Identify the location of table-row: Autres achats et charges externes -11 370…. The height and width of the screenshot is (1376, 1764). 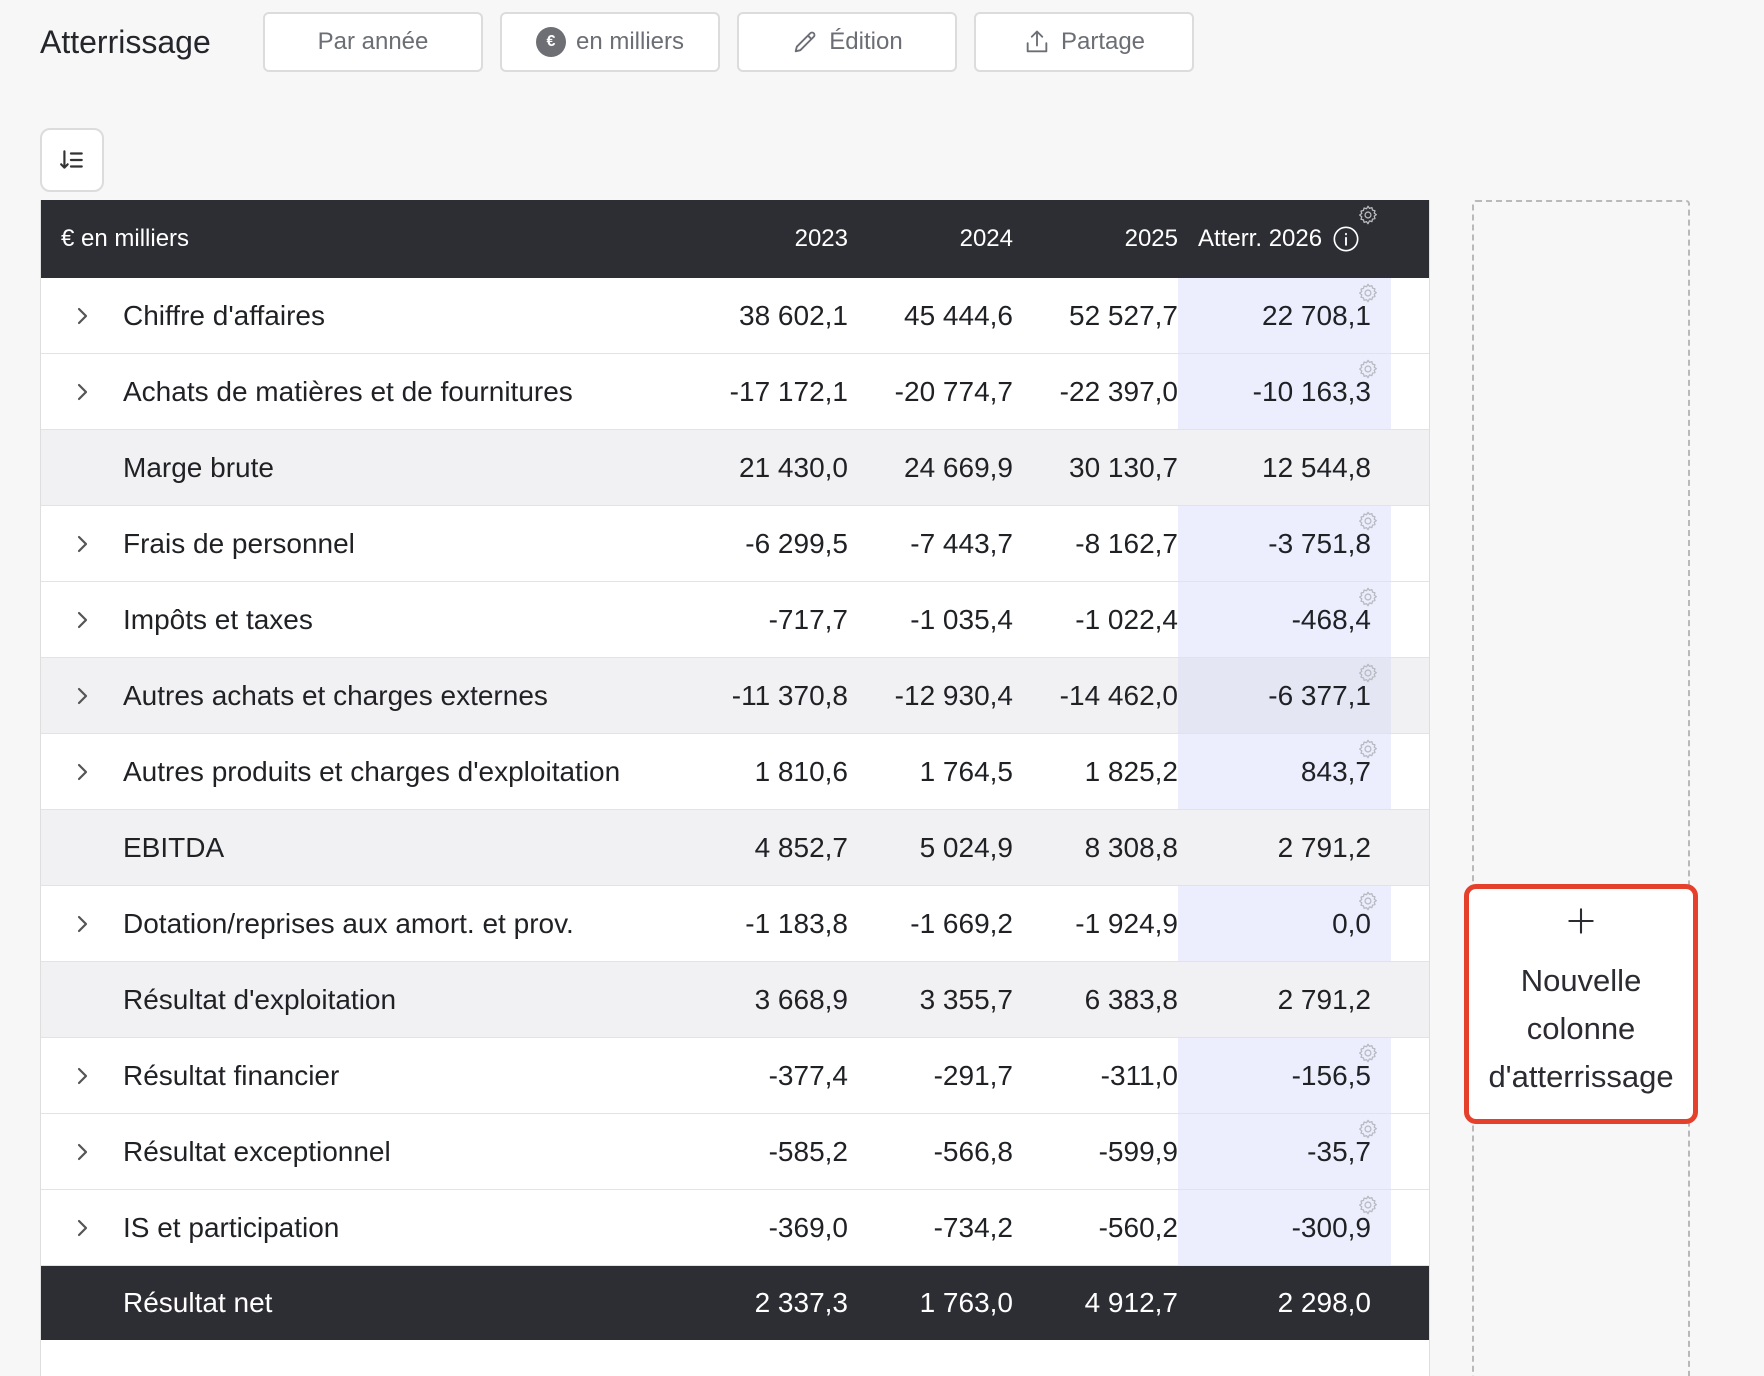
(735, 696).